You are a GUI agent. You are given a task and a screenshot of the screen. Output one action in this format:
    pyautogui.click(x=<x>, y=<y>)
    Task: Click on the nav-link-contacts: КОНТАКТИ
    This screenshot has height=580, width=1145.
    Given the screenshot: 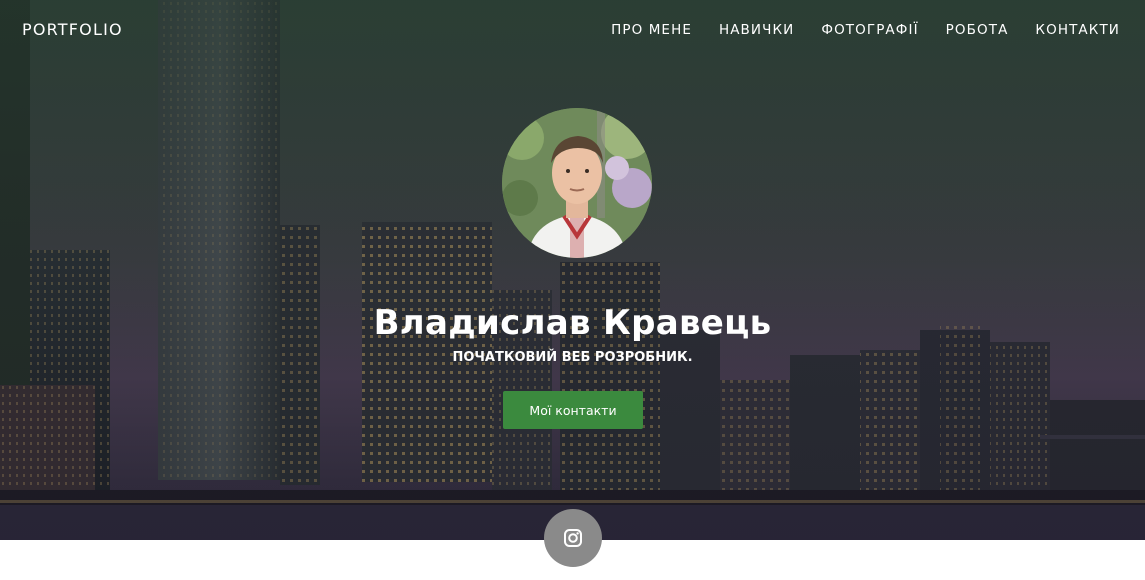 What is the action you would take?
    pyautogui.click(x=1077, y=30)
    